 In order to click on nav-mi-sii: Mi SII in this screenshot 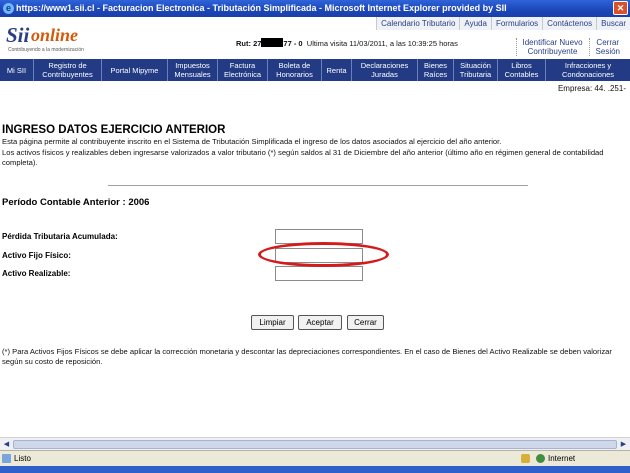, I will do `click(17, 70)`.